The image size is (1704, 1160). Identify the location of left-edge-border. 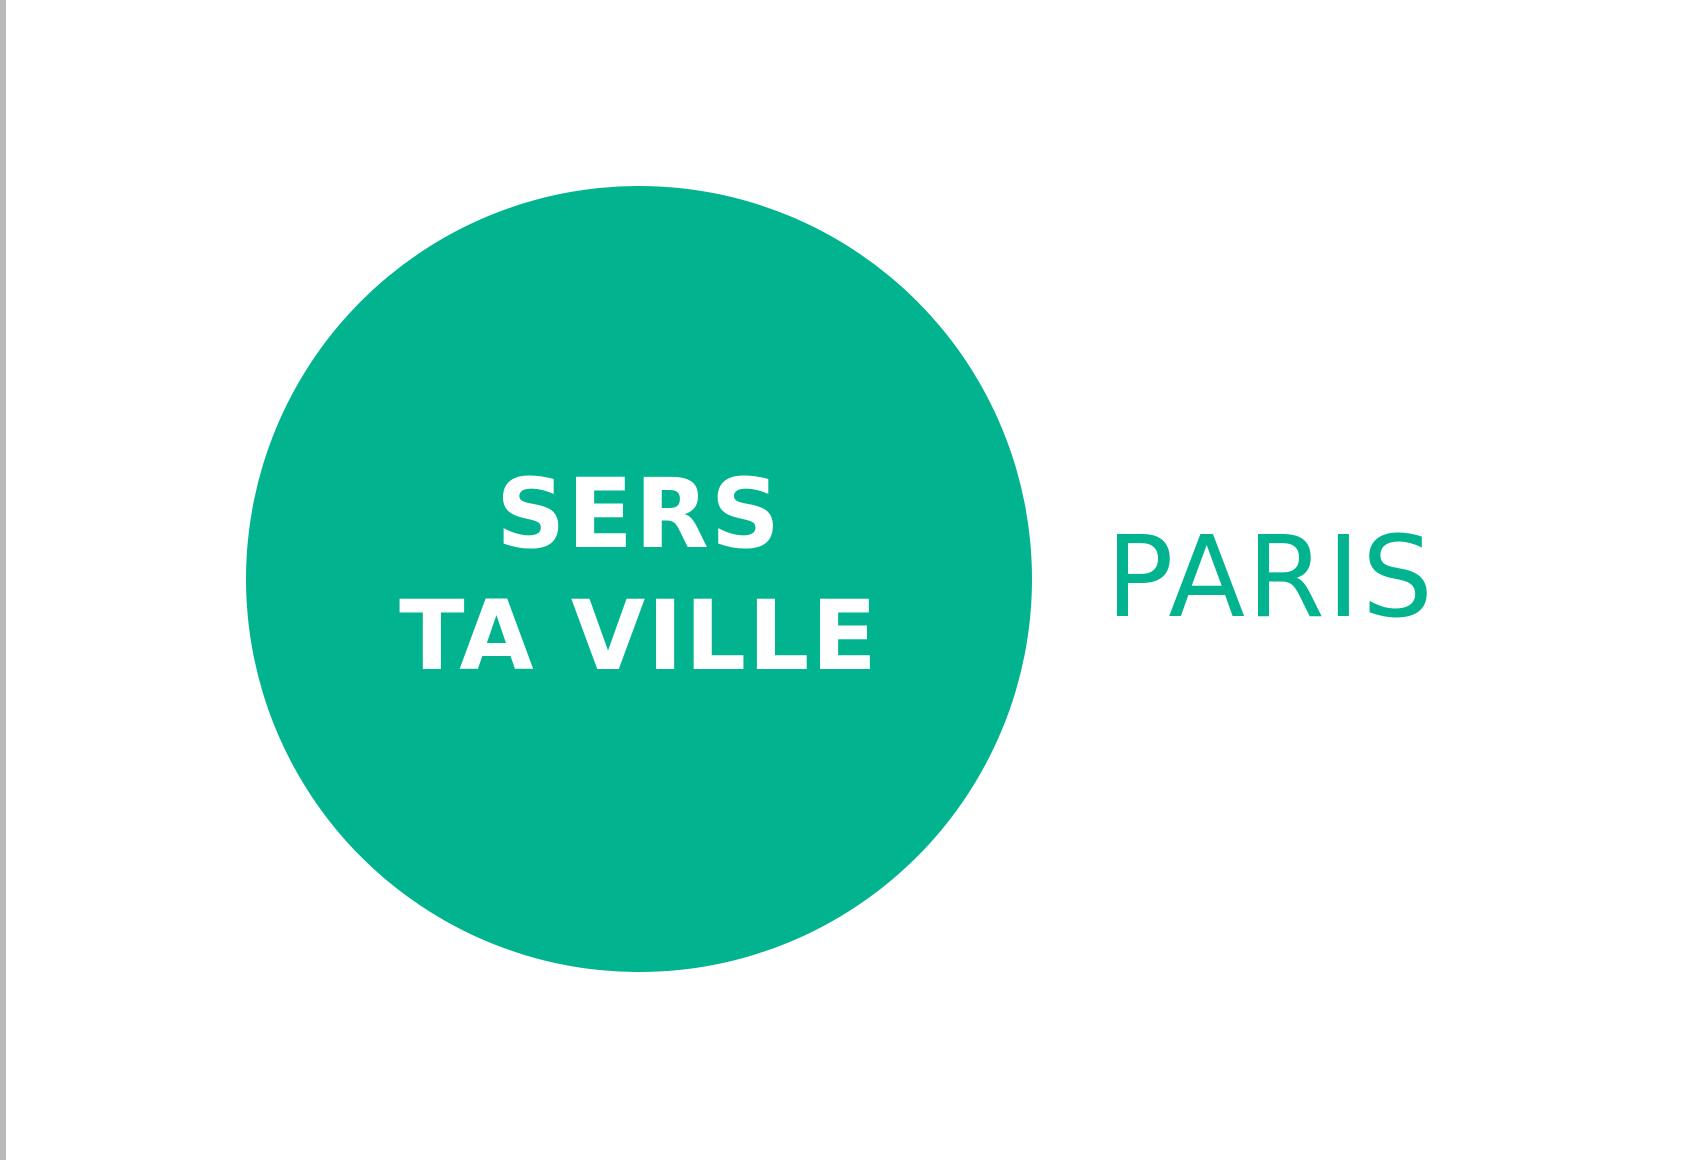
(3, 580).